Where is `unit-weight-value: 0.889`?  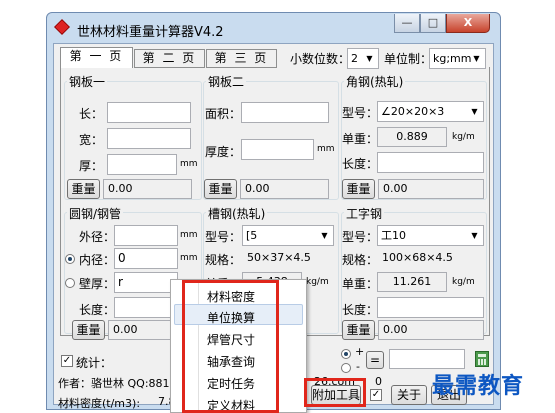
unit-weight-value: 0.889 is located at coordinates (412, 137).